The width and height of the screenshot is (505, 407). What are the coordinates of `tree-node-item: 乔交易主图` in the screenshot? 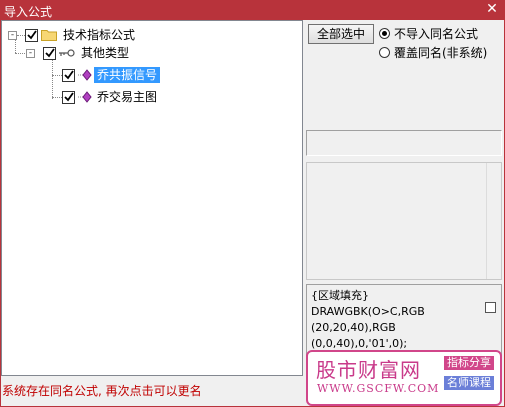 It's located at (111, 97).